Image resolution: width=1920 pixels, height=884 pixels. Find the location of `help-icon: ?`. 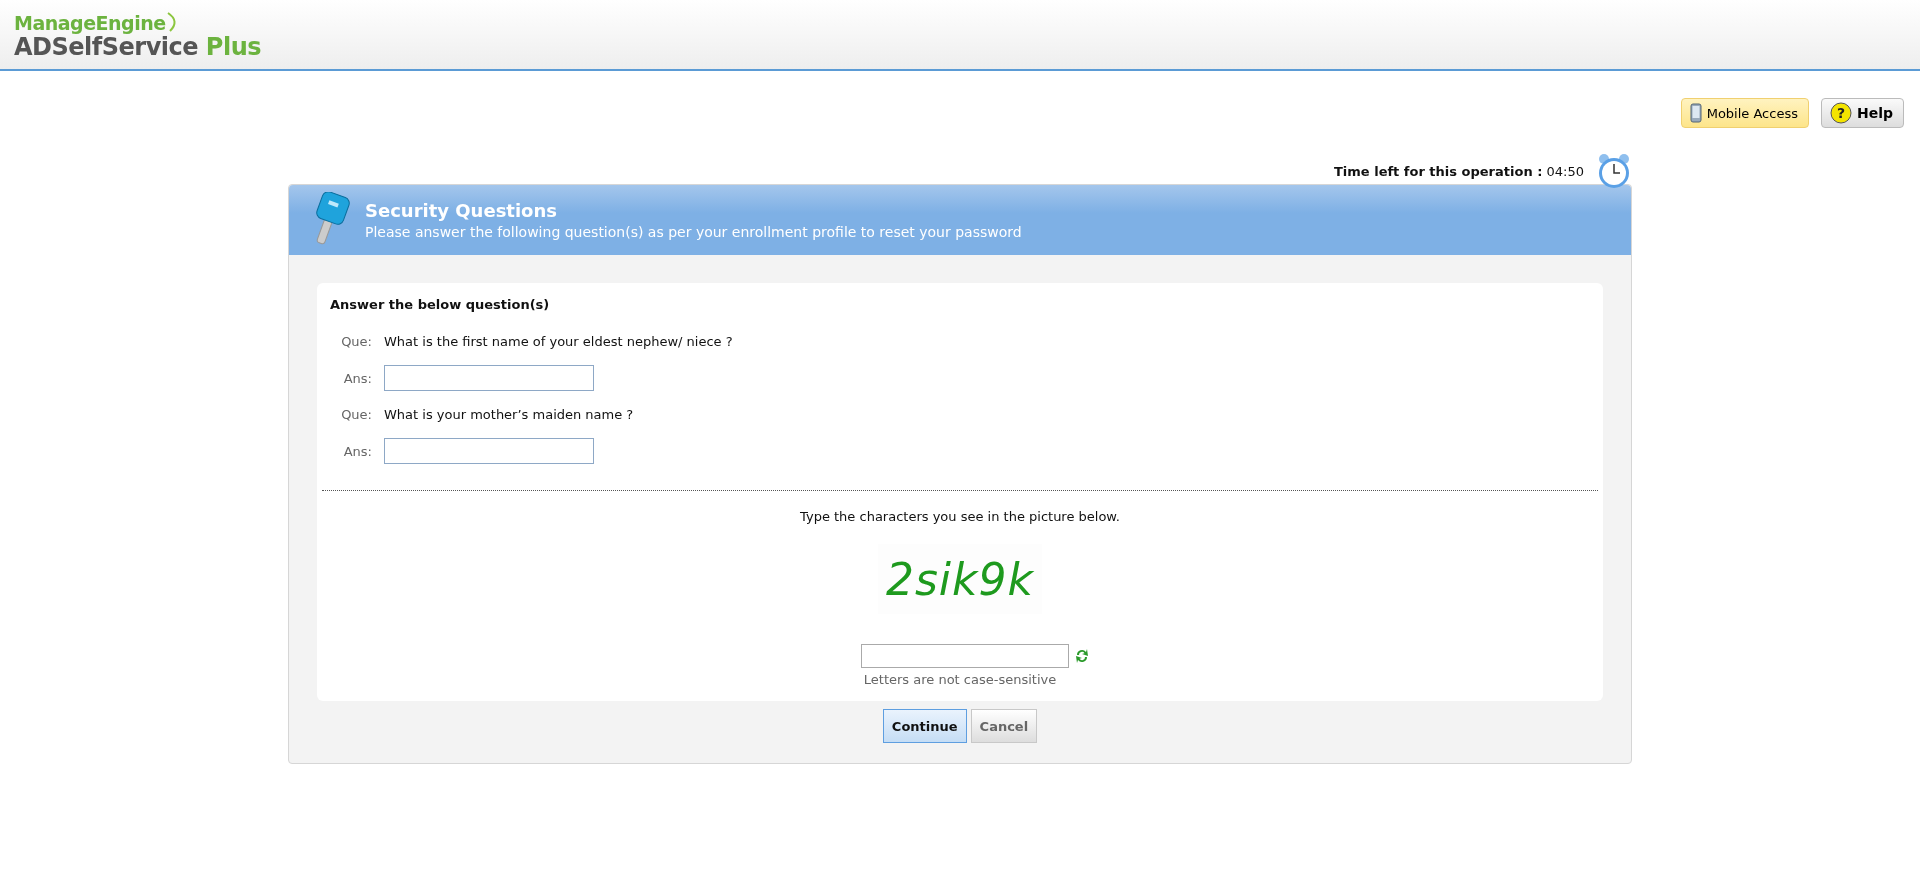

help-icon: ? is located at coordinates (1840, 113).